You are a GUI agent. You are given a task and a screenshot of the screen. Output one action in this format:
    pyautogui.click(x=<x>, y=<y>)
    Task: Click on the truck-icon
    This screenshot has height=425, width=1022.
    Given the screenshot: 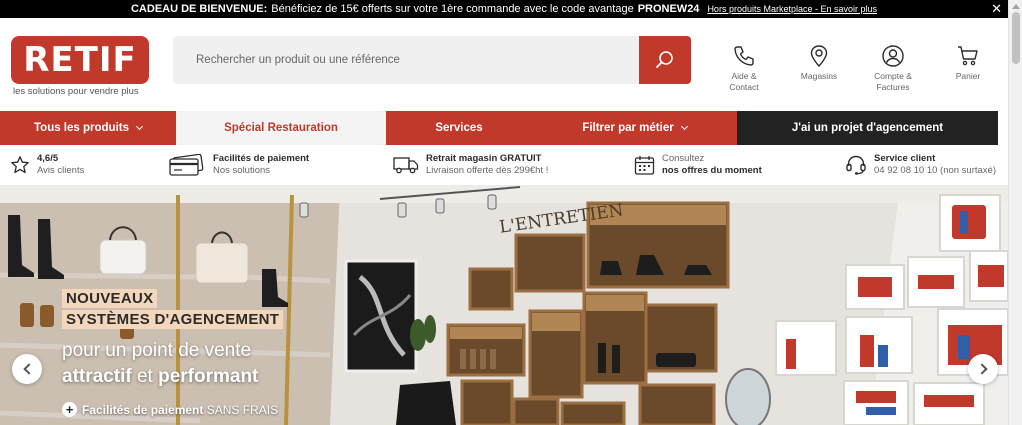 What is the action you would take?
    pyautogui.click(x=406, y=165)
    